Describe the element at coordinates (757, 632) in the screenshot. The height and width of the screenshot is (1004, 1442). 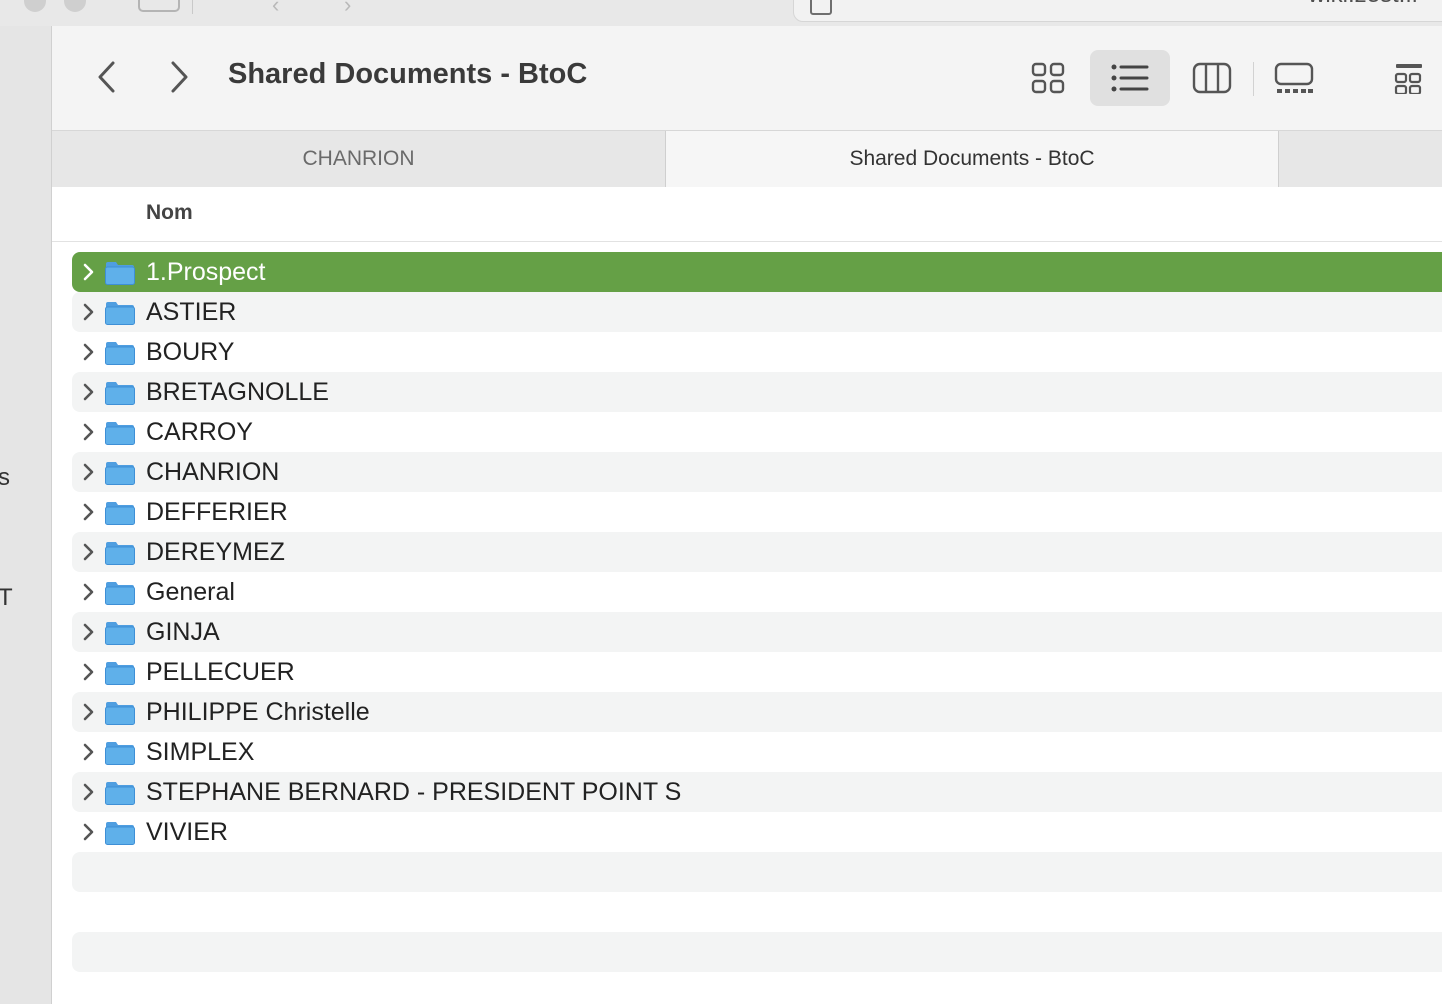
I see `list-item: GINJA` at that location.